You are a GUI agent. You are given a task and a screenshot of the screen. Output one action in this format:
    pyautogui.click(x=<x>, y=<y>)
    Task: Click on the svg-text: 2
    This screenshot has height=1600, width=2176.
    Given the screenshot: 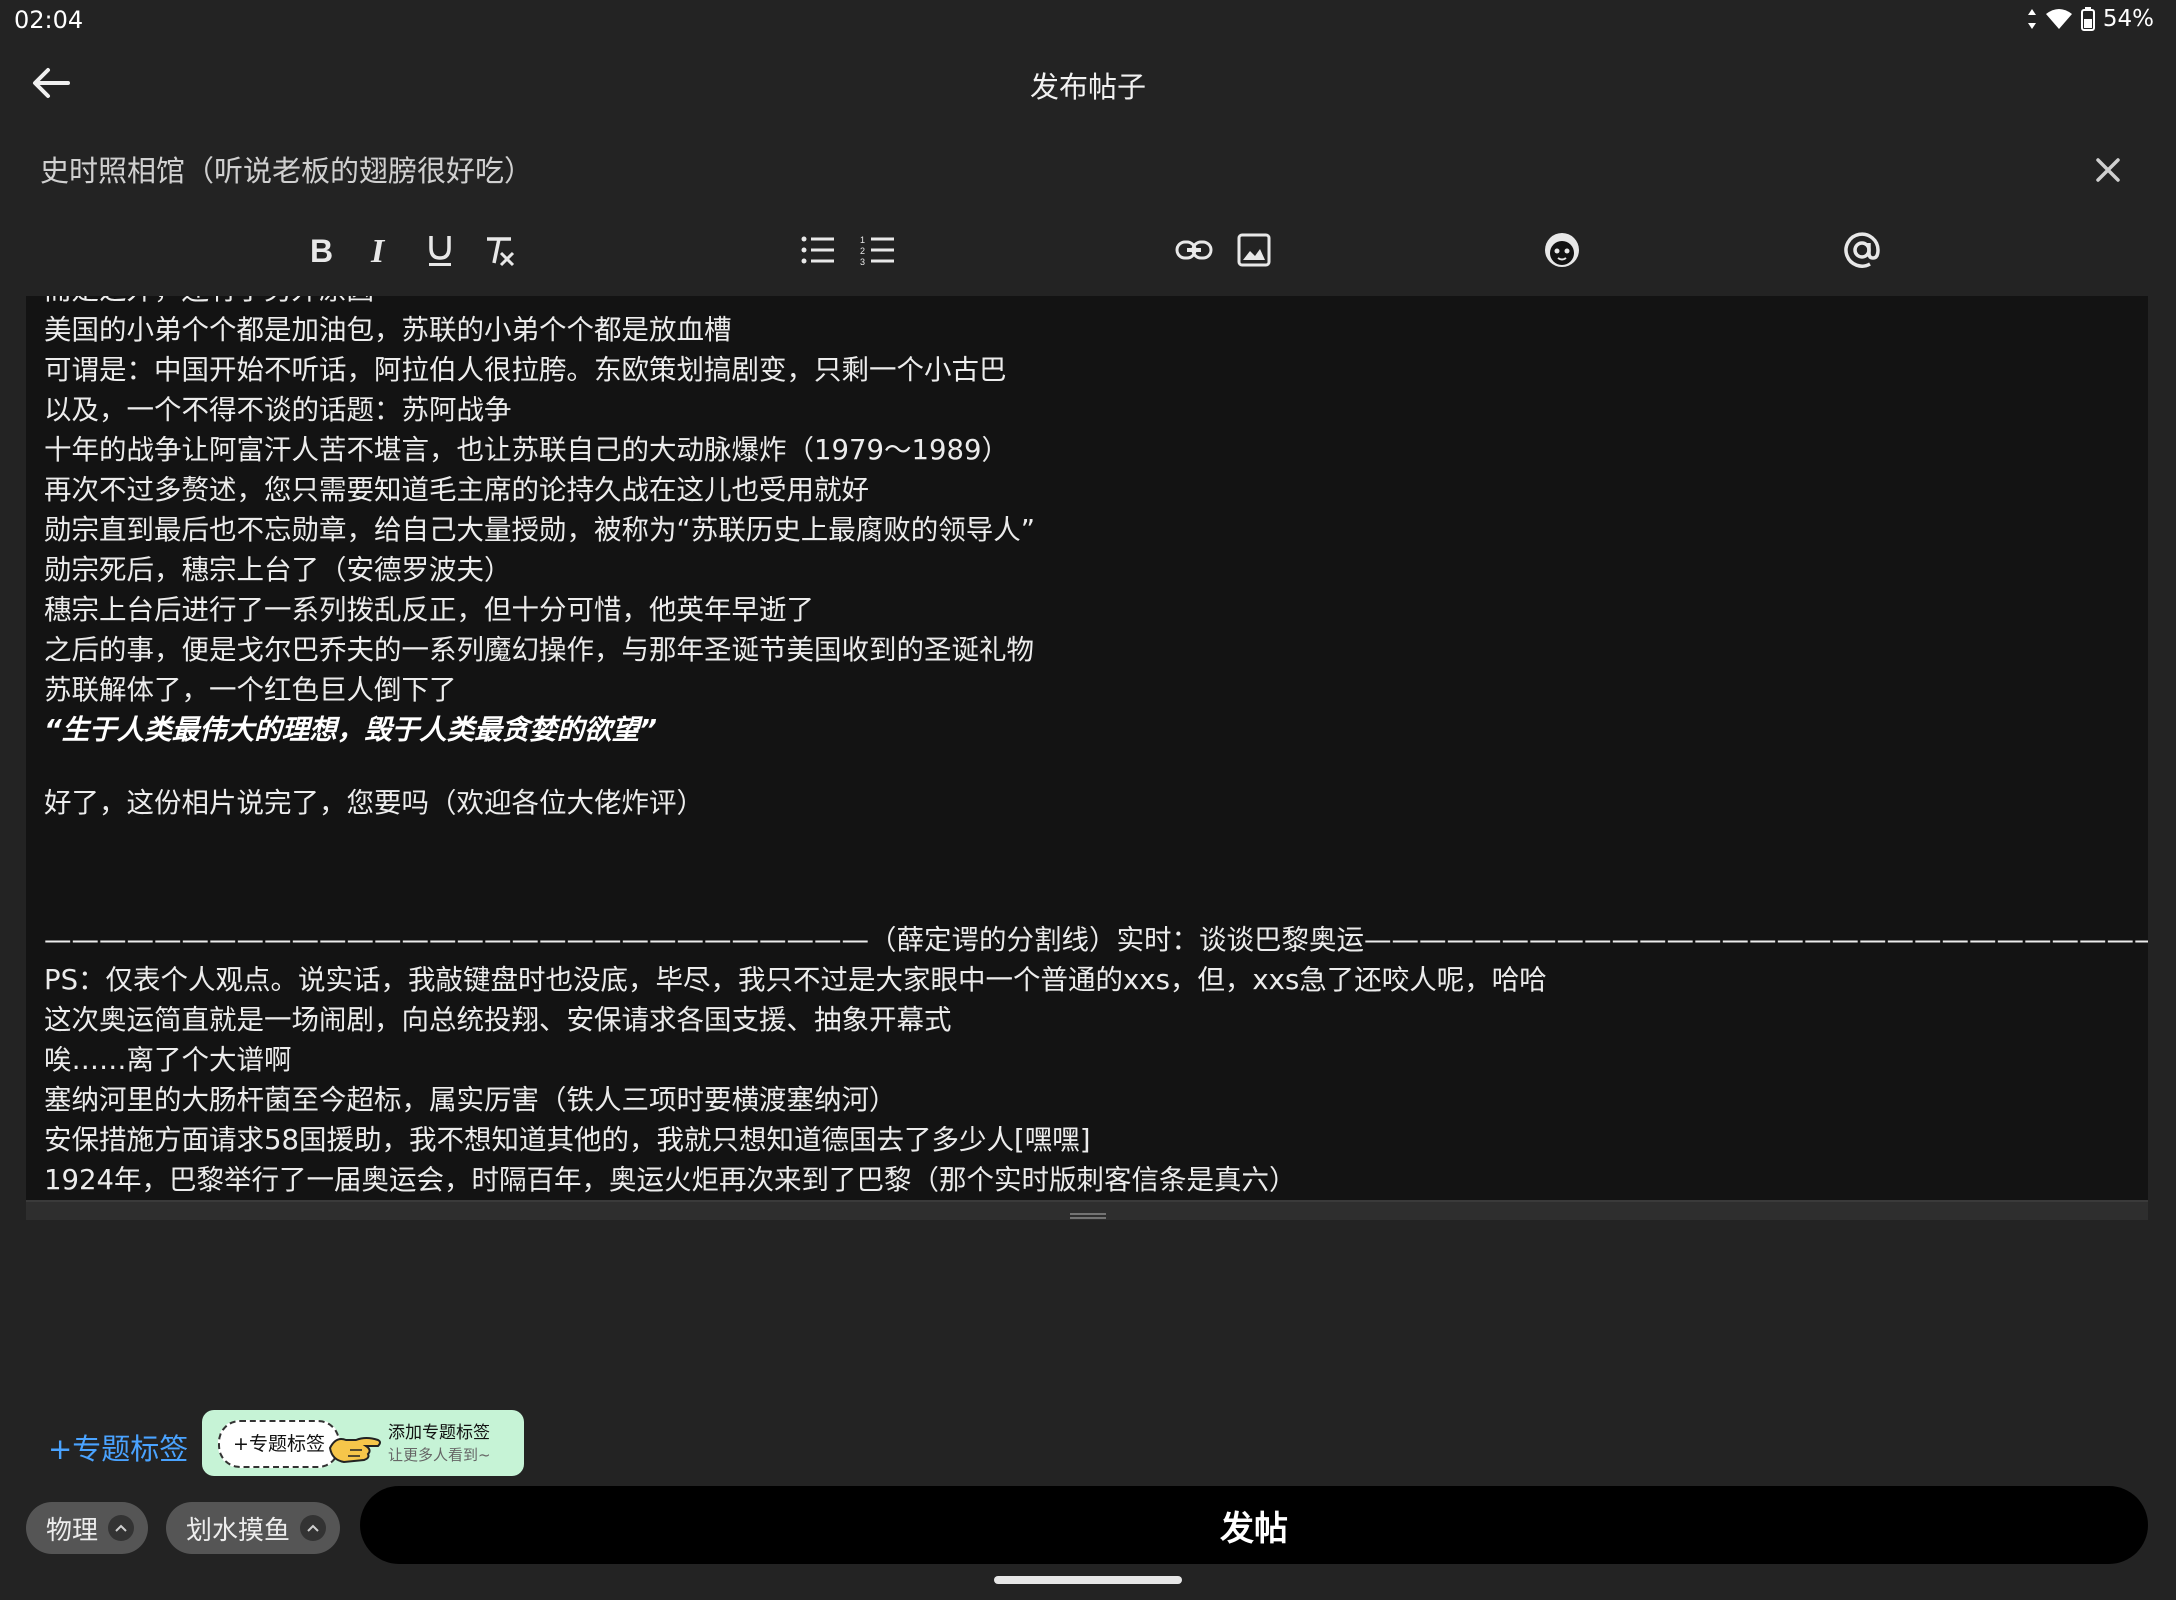 What is the action you would take?
    pyautogui.click(x=862, y=251)
    